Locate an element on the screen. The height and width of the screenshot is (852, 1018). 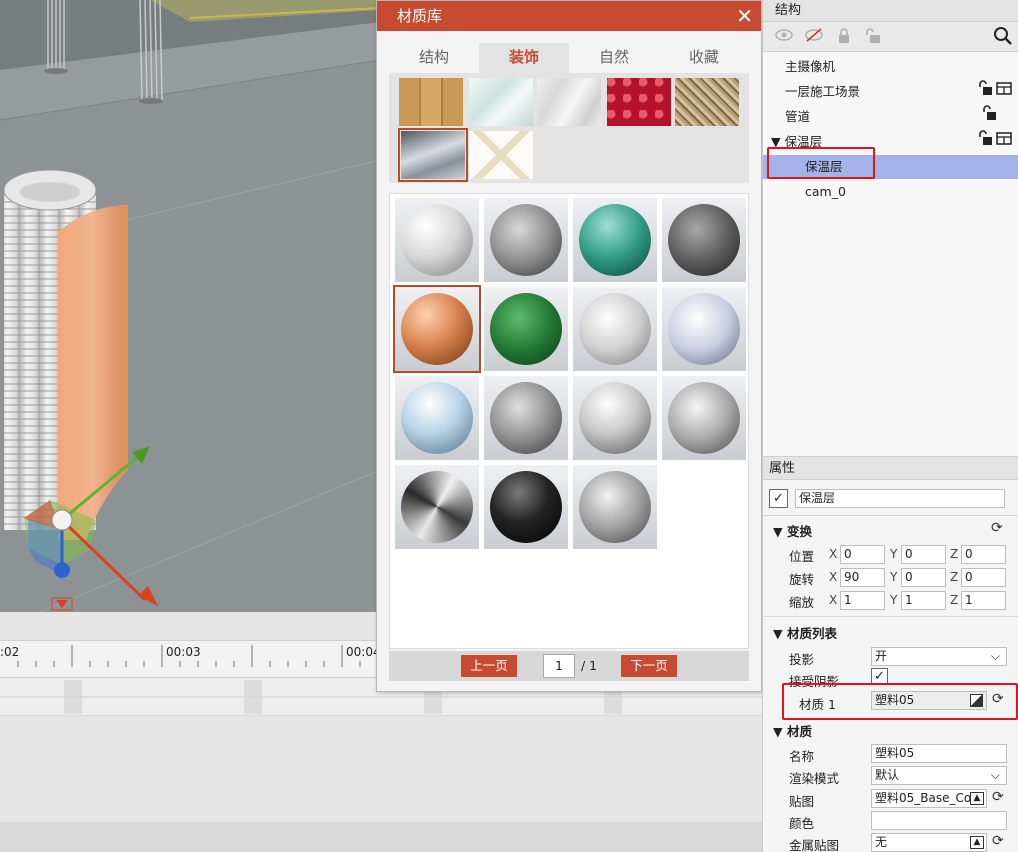
scale-y-field: 1 is located at coordinates (923, 600).